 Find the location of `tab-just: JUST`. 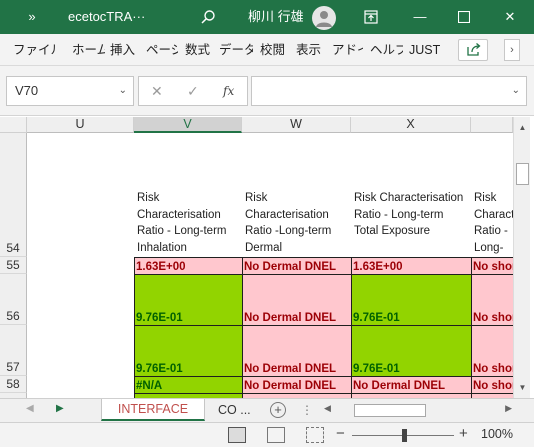

tab-just: JUST is located at coordinates (426, 50).